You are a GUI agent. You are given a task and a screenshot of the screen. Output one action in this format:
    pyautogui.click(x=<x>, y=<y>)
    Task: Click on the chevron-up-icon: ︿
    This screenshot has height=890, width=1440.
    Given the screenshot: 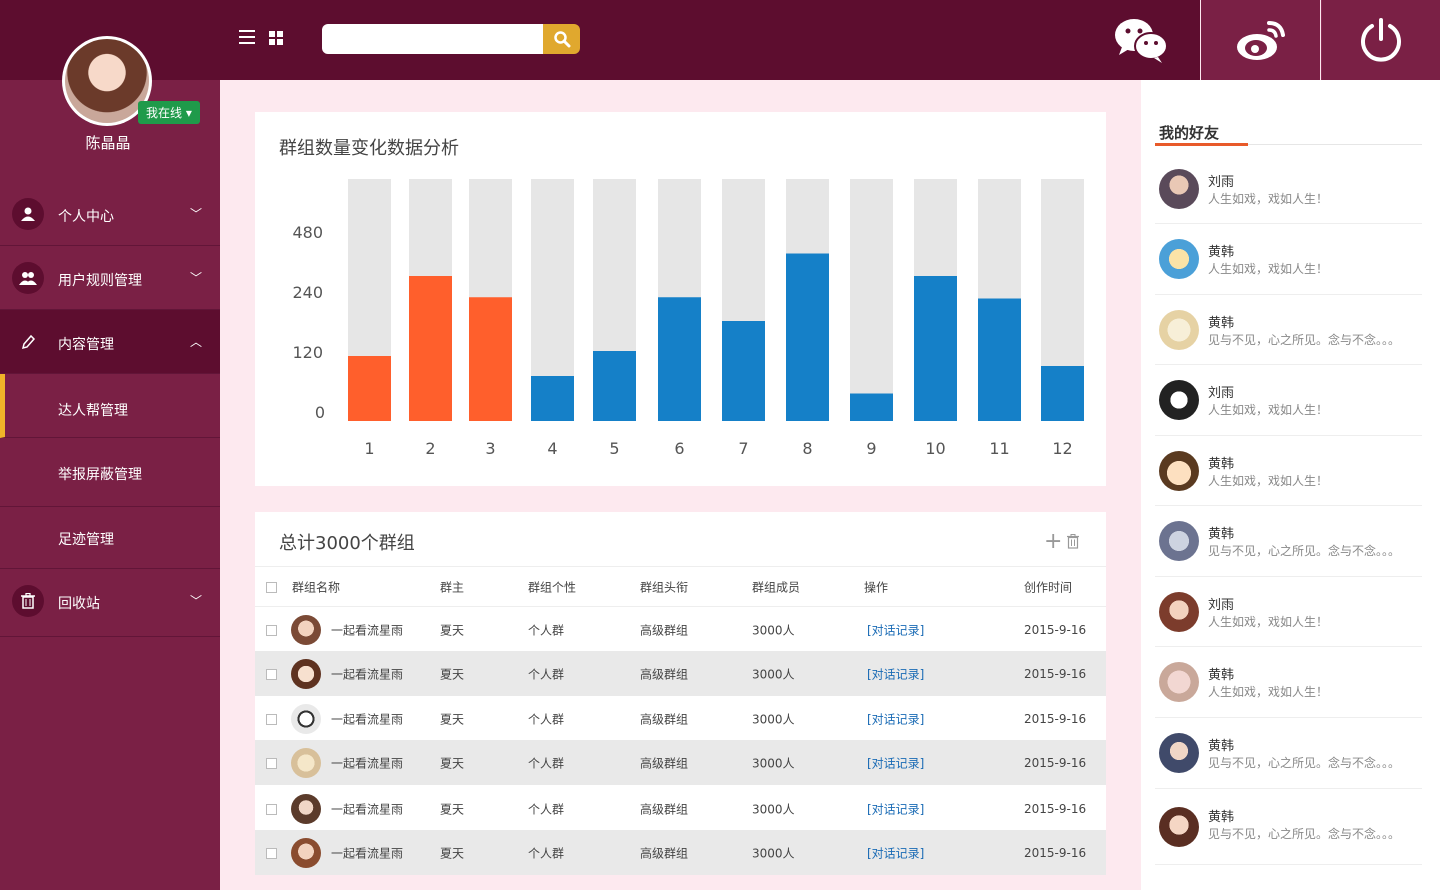 What is the action you would take?
    pyautogui.click(x=195, y=342)
    